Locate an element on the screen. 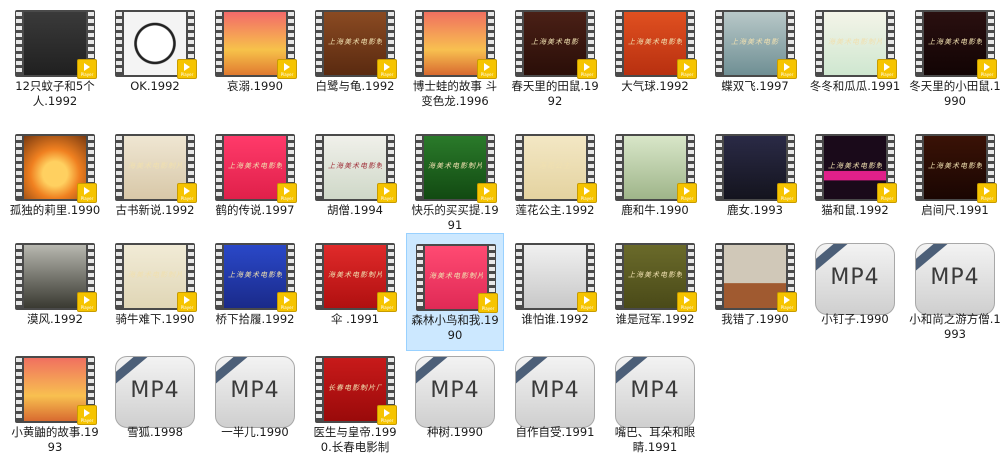 The image size is (1000, 473). file-name: 蝶双飞.1997 is located at coordinates (755, 86).